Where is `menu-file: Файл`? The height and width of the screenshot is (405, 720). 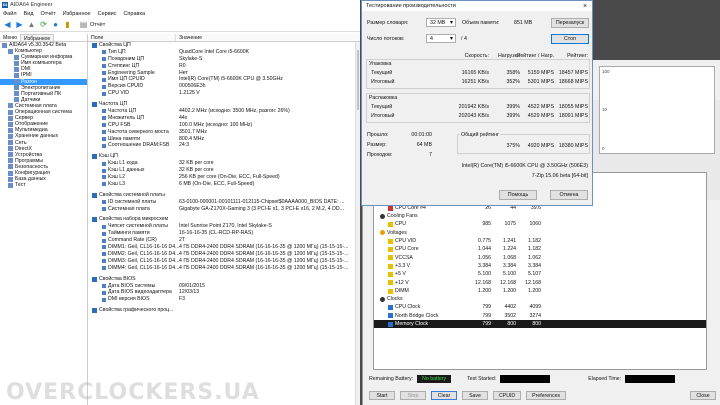
menu-file: Файл is located at coordinates (10, 14).